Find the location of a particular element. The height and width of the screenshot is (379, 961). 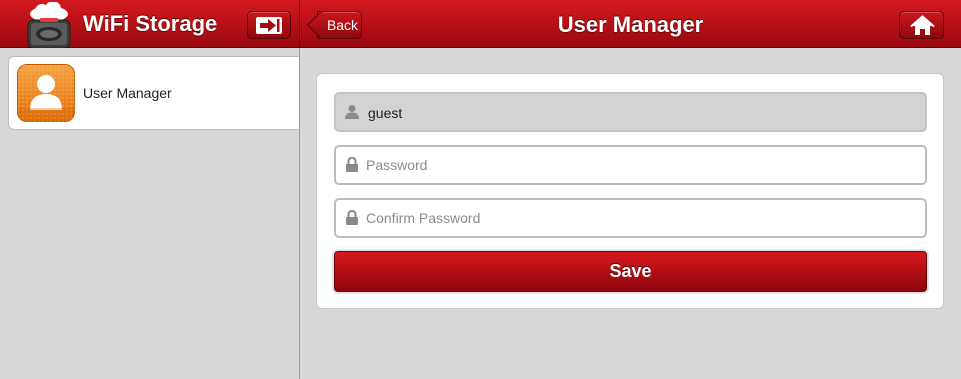

sidebar-item-label: User Manager is located at coordinates (127, 93).